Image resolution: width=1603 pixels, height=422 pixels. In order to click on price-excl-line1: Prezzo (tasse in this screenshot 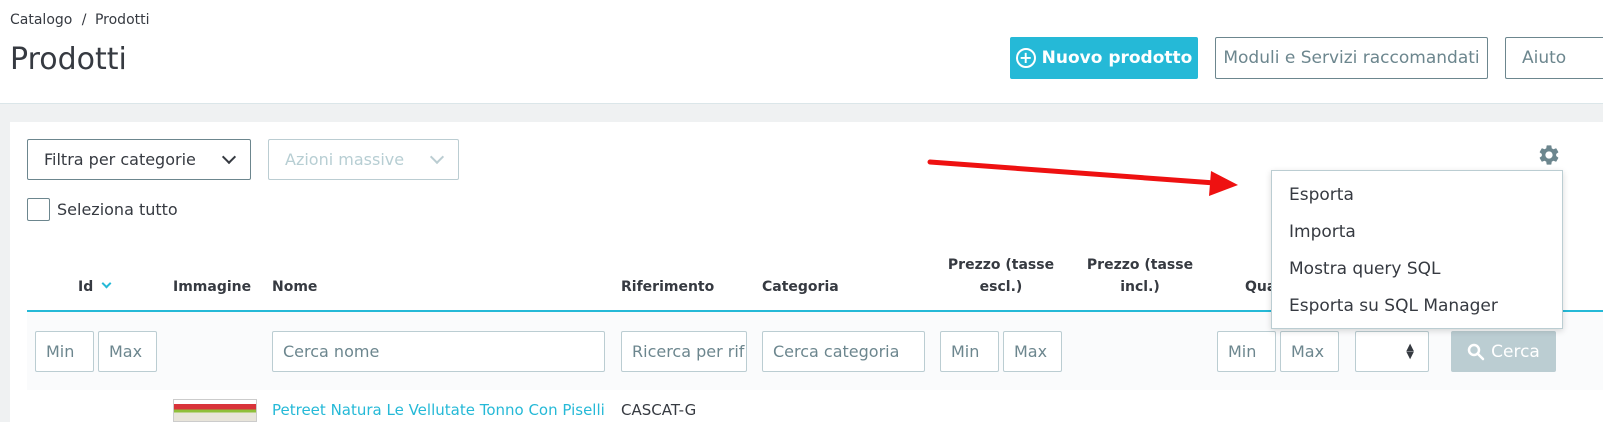, I will do `click(1001, 265)`.